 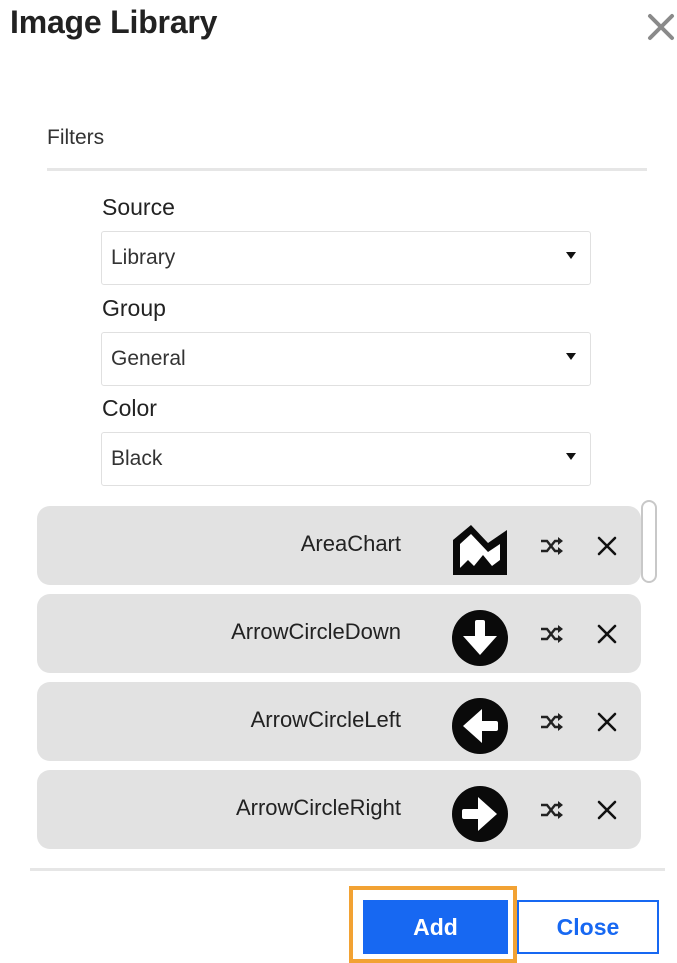 What do you see at coordinates (76, 137) in the screenshot?
I see `filters-heading: Filters` at bounding box center [76, 137].